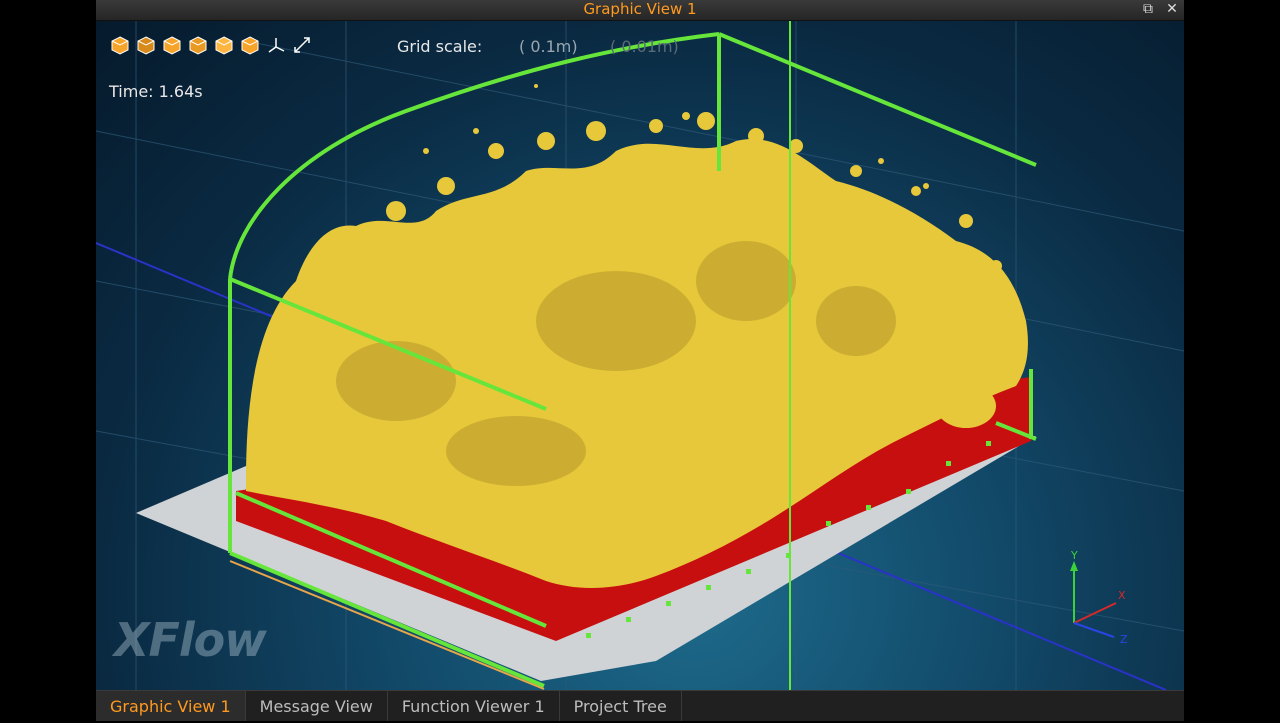 The image size is (1280, 723). Describe the element at coordinates (1074, 555) in the screenshot. I see `axis-label-y: Y` at that location.